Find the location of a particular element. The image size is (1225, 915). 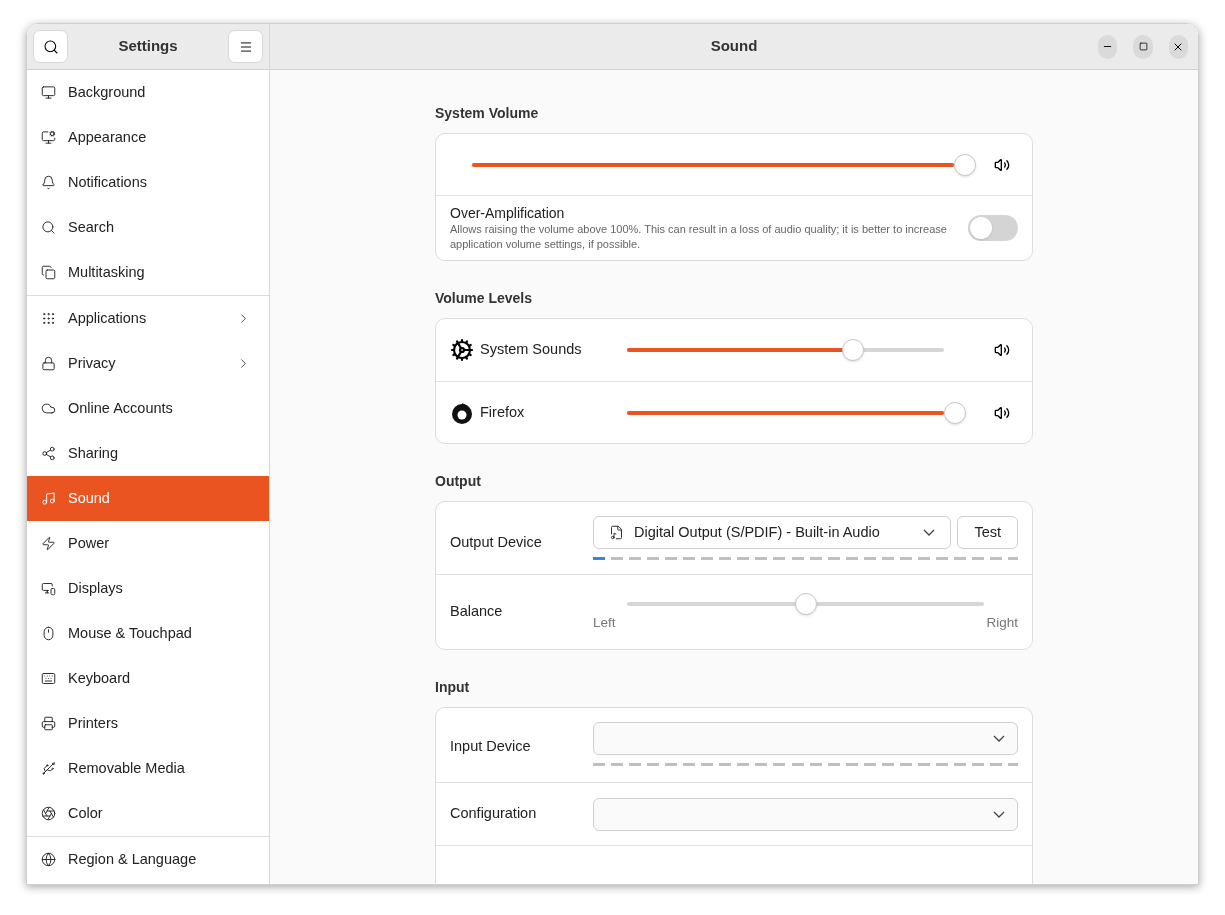

sidebar-item: Power is located at coordinates (148, 543).